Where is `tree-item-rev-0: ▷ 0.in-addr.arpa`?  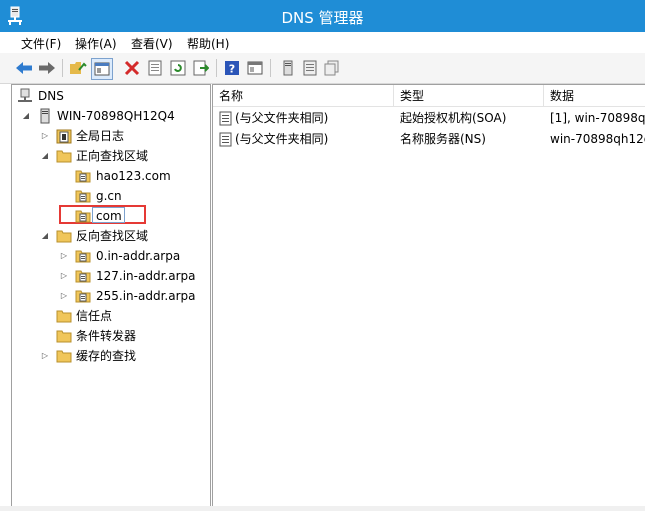 tree-item-rev-0: ▷ 0.in-addr.arpa is located at coordinates (110, 256).